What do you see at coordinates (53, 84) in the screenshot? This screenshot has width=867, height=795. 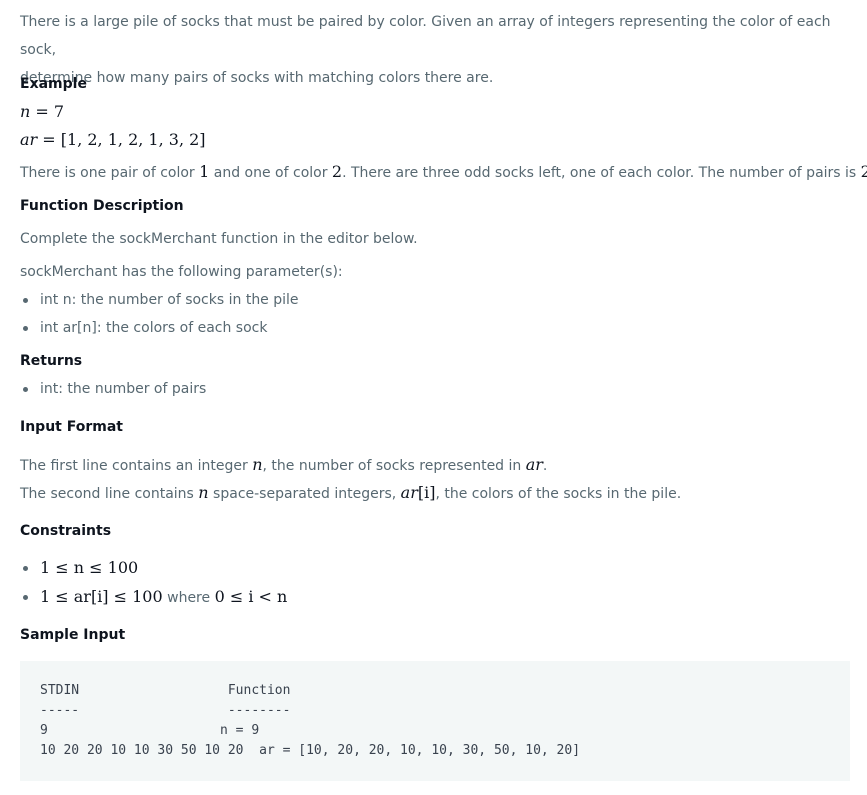 I see `example-heading: Example` at bounding box center [53, 84].